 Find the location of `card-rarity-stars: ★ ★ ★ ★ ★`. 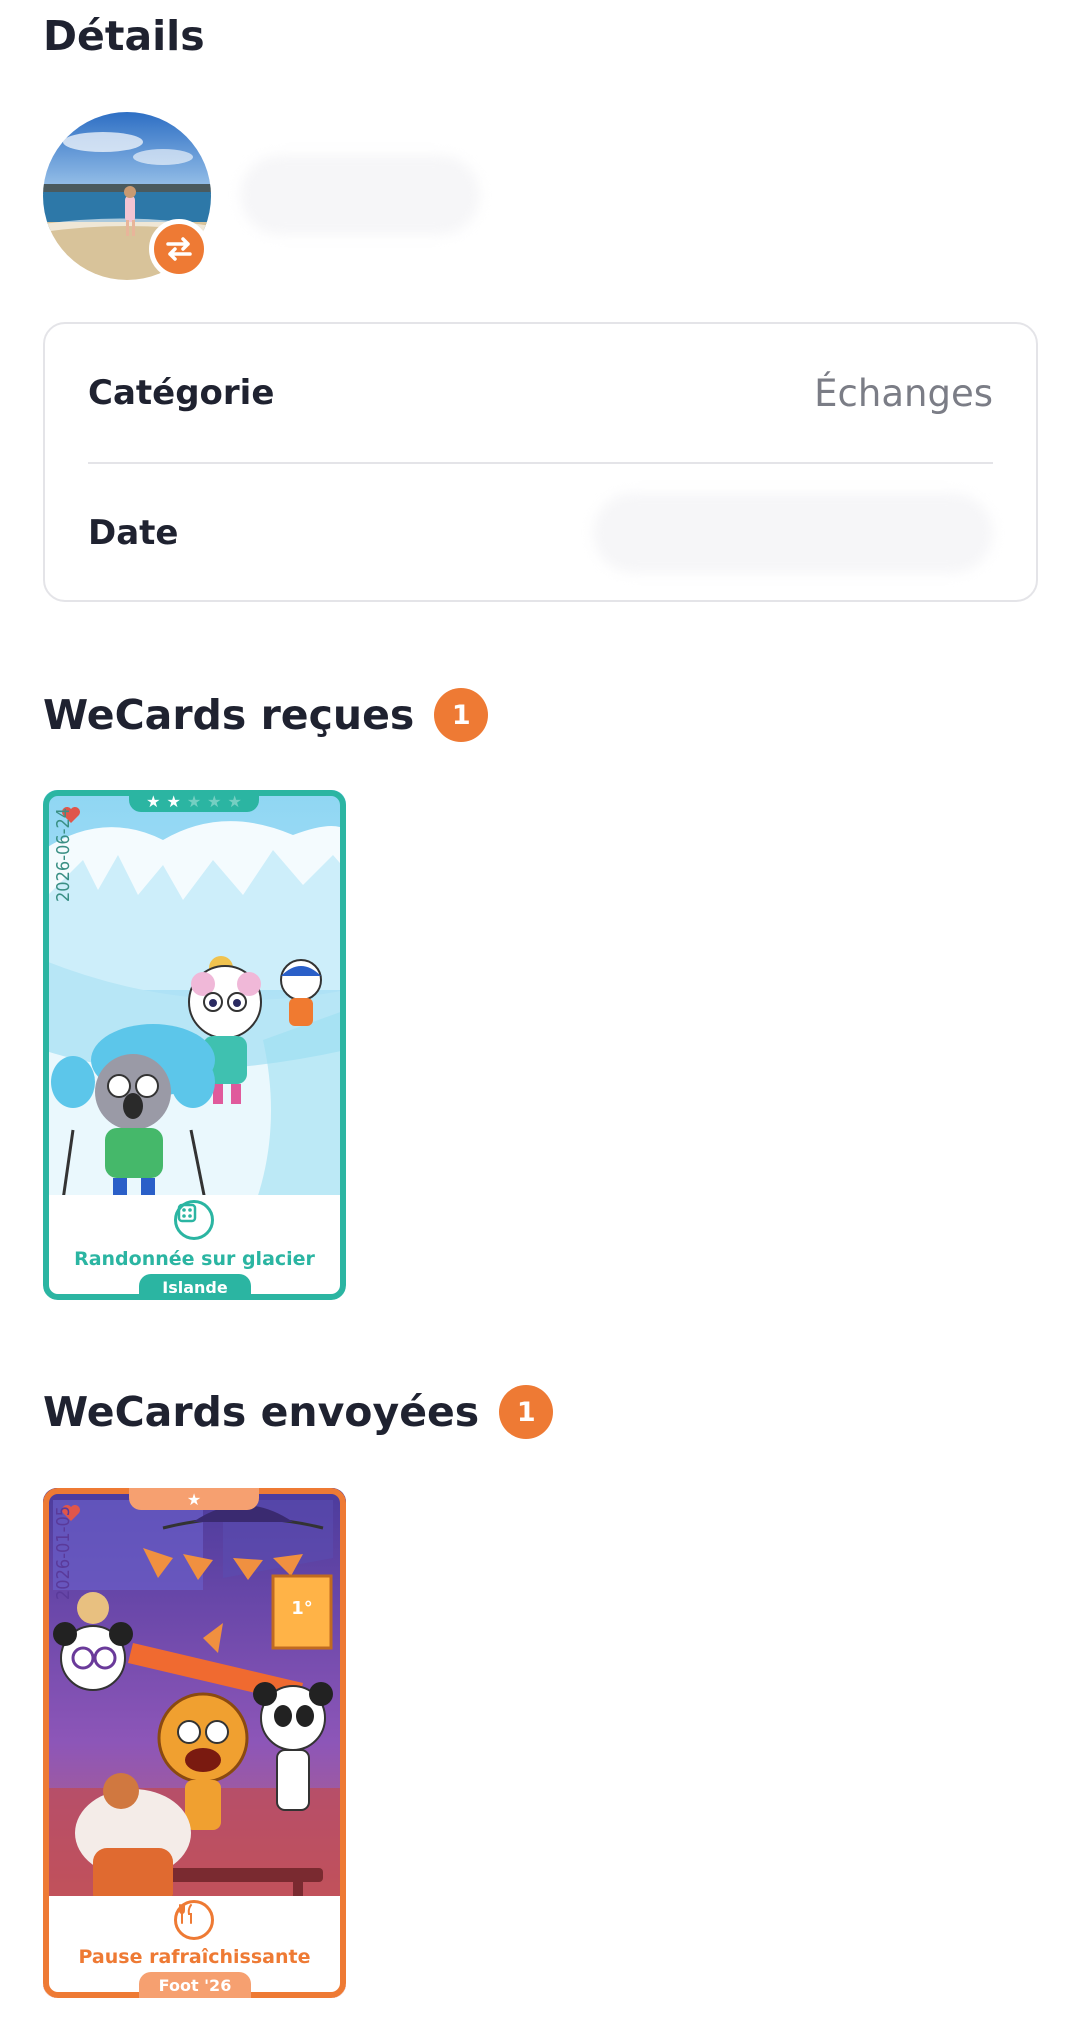

card-rarity-stars: ★ ★ ★ ★ ★ is located at coordinates (194, 801).